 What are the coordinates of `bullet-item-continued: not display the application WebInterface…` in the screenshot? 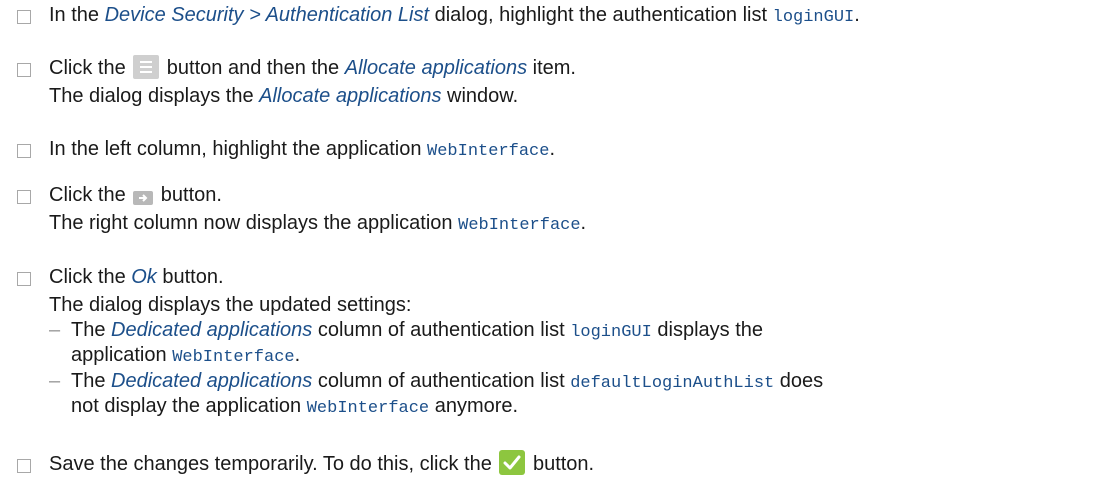 It's located at (294, 407).